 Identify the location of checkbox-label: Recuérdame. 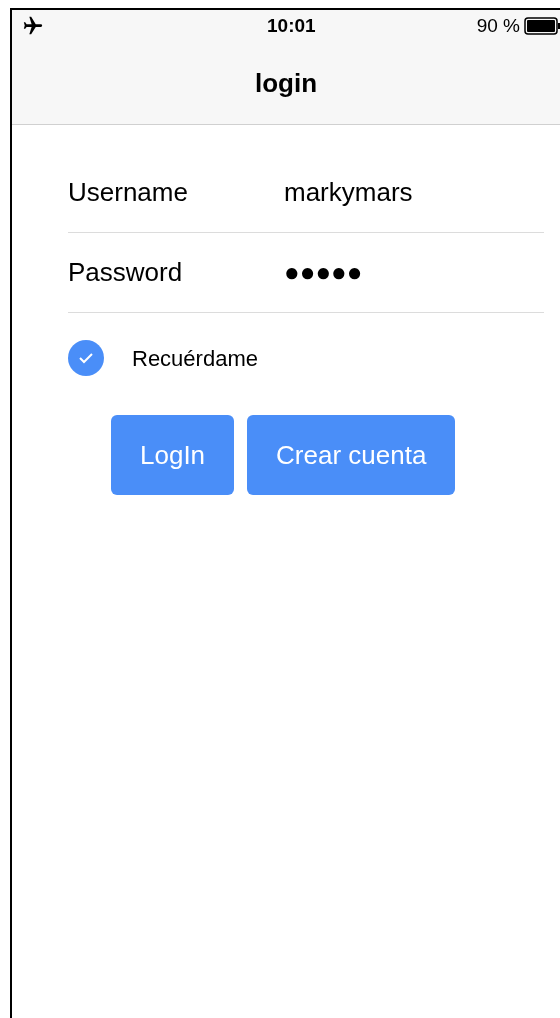
(195, 358).